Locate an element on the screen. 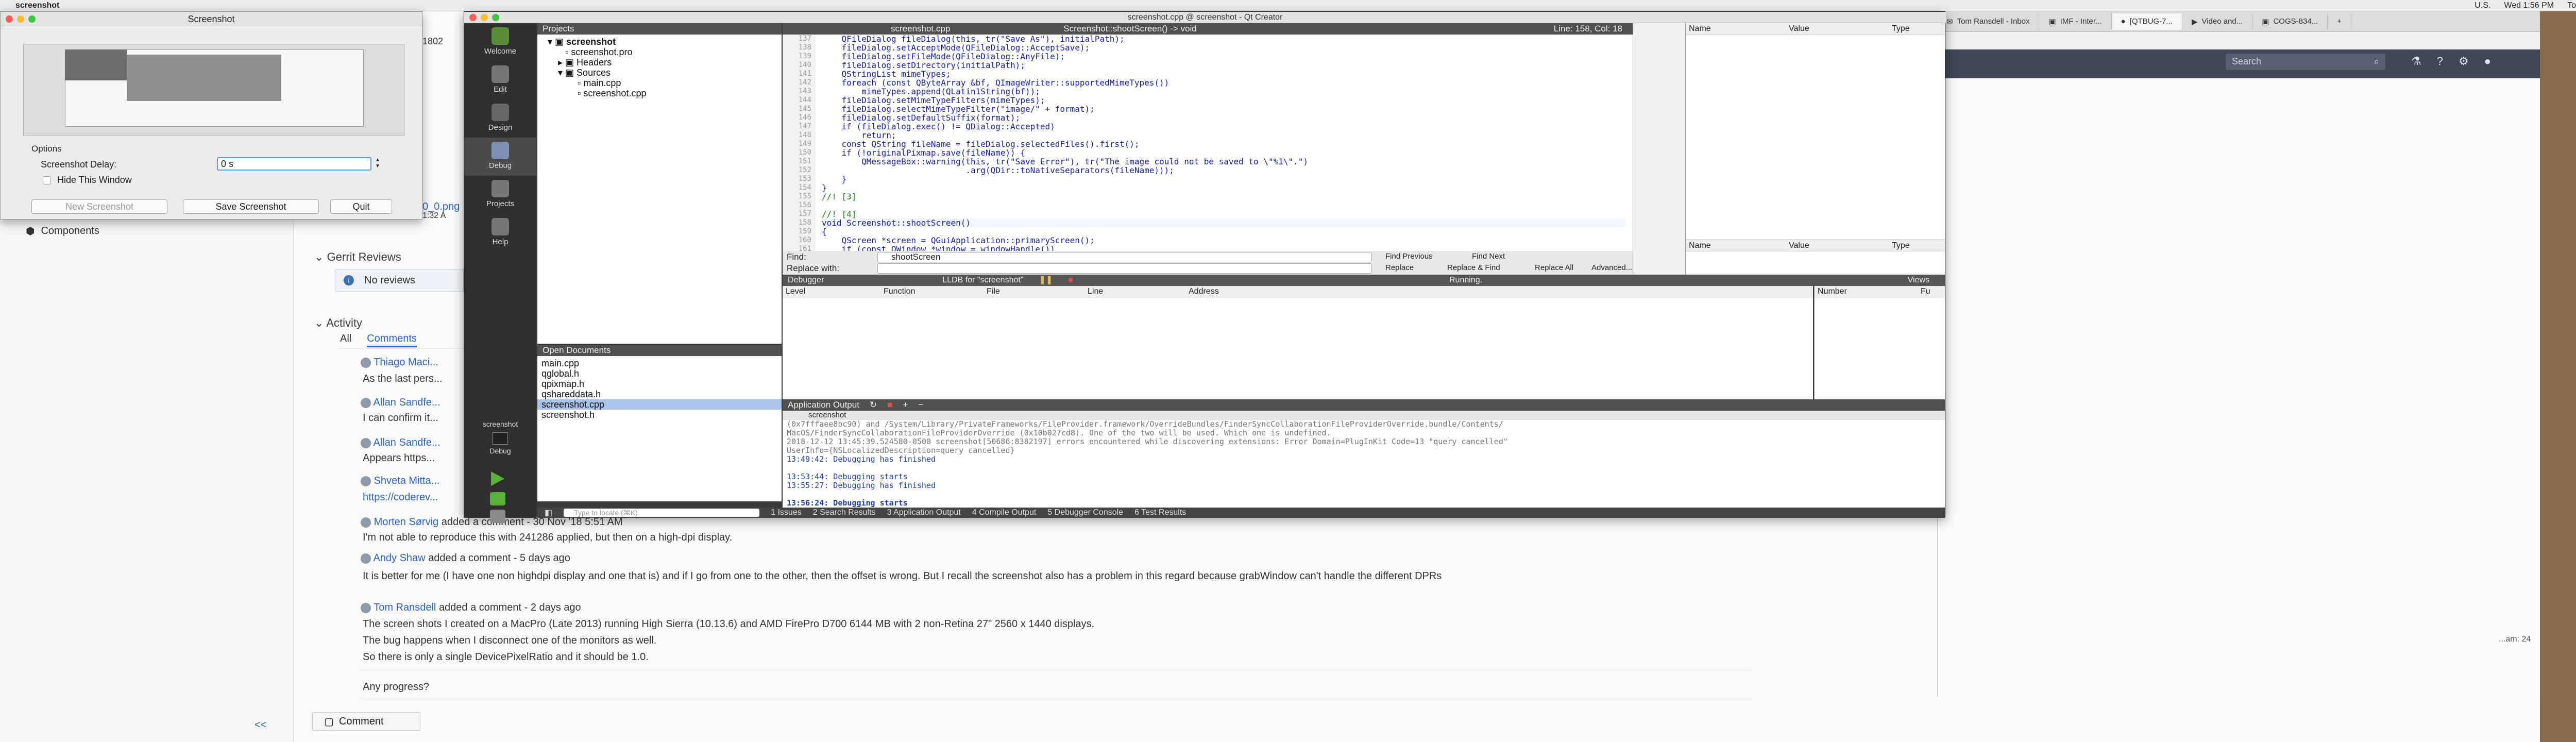 This screenshot has width=2576, height=742. activity-title: ⌄ Activity is located at coordinates (338, 323).